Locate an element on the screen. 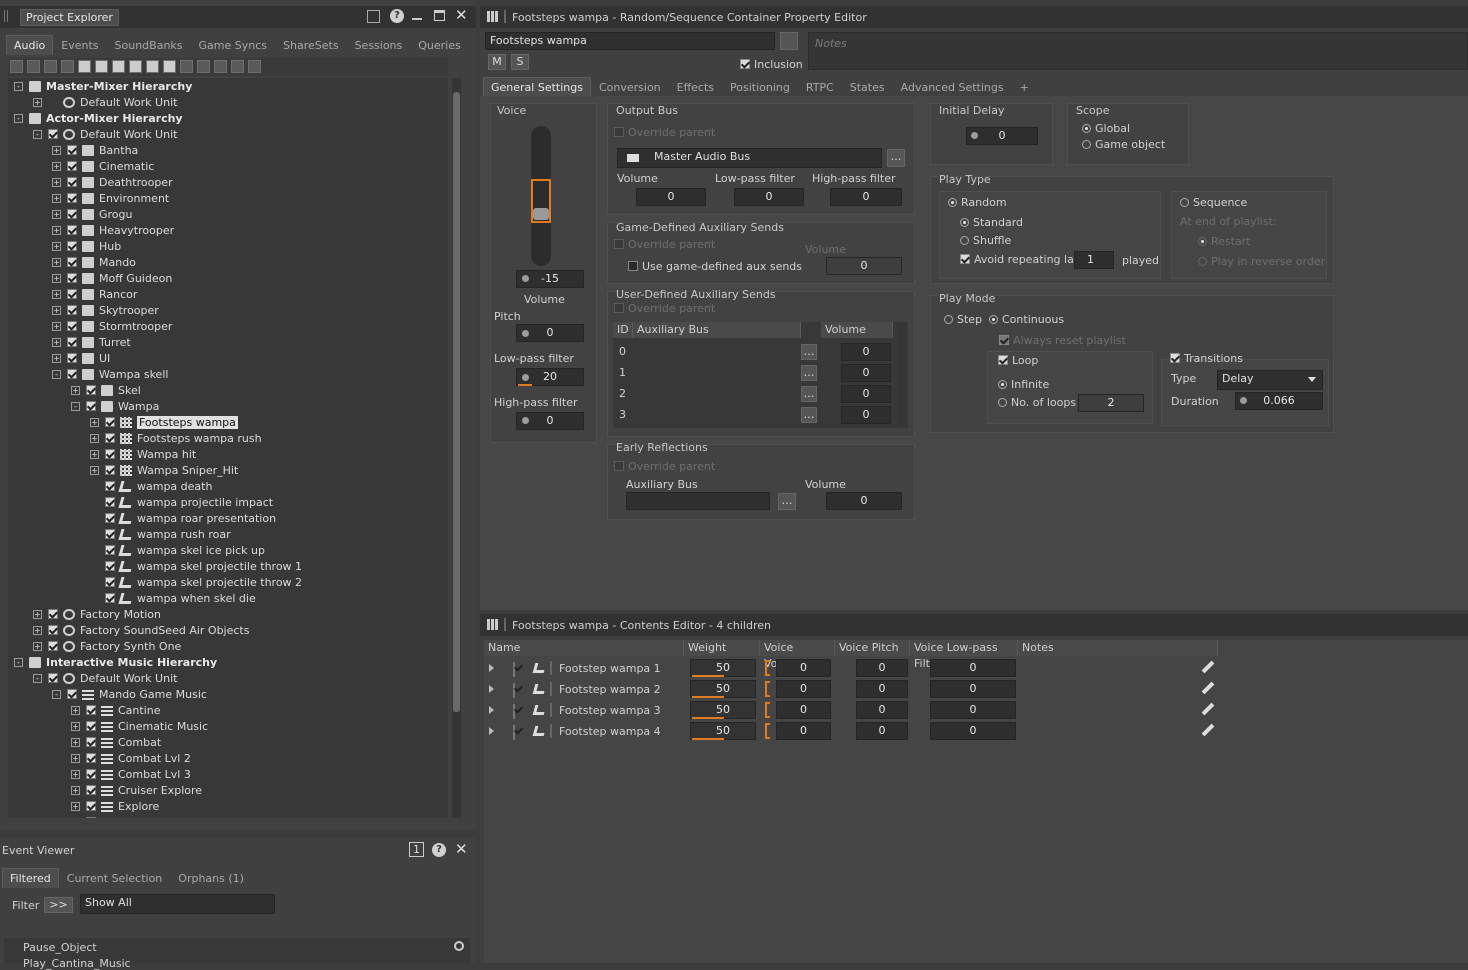 The width and height of the screenshot is (1468, 970). standard-radio: Standard is located at coordinates (991, 222).